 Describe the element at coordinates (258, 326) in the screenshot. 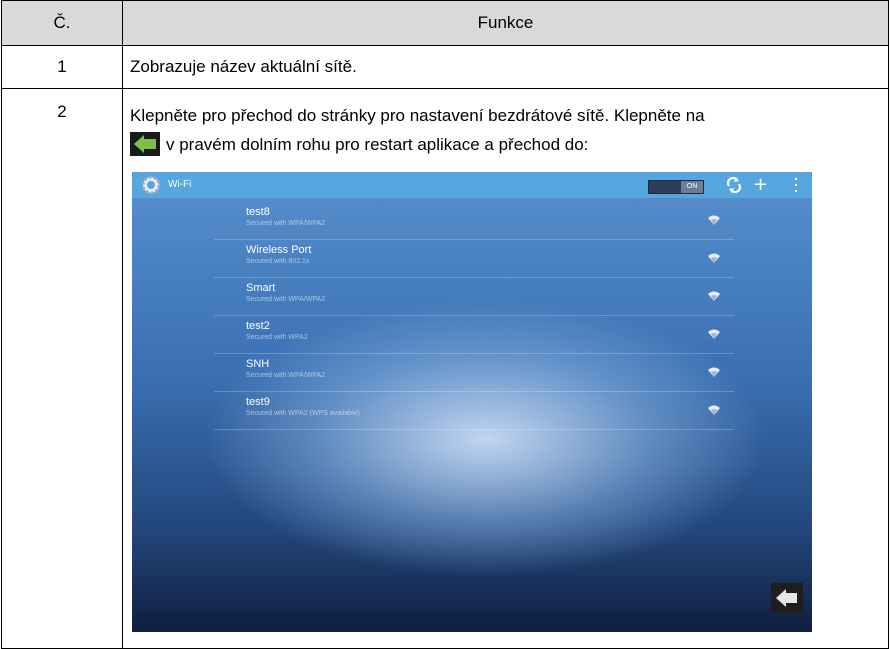

I see `network-name: test2` at that location.